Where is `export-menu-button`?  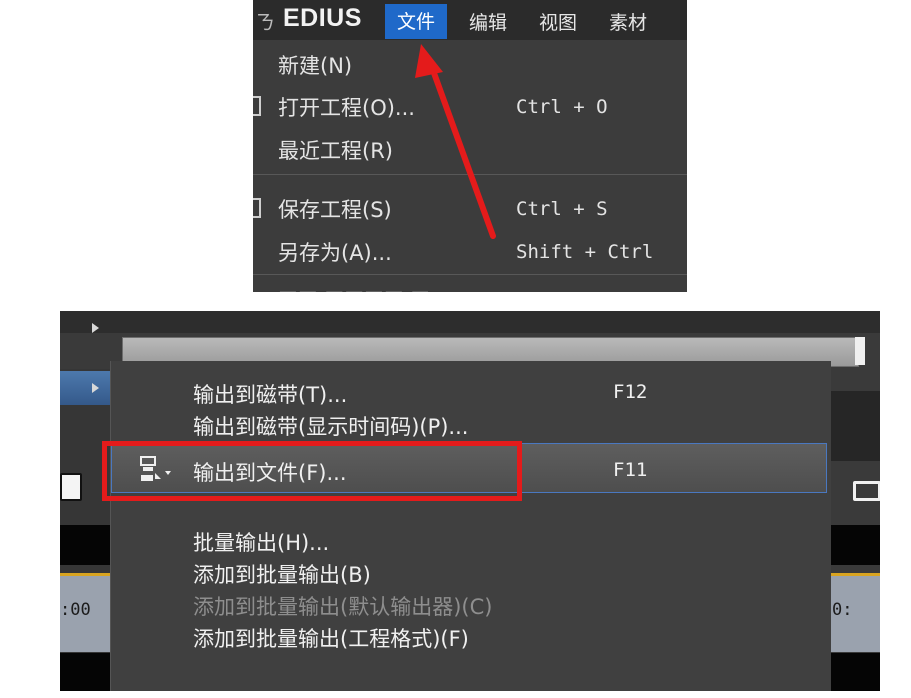
export-menu-button is located at coordinates (85, 388).